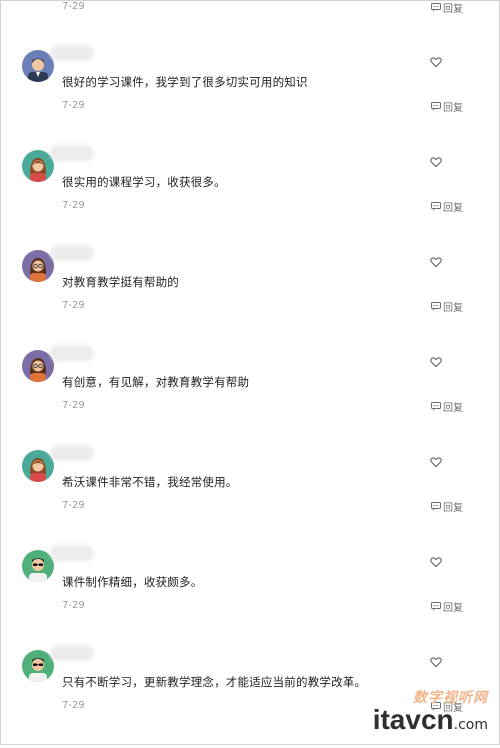 The image size is (500, 748). I want to click on comment-text: 课件制作精细，收获颇多。, so click(132, 582).